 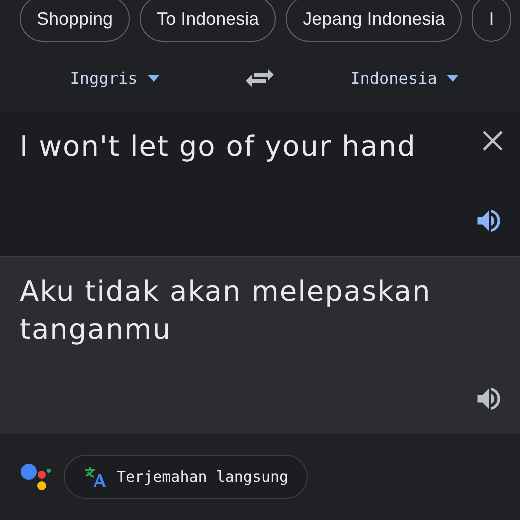 I want to click on suggestion-chip: Jepang Indonesia, so click(x=374, y=21).